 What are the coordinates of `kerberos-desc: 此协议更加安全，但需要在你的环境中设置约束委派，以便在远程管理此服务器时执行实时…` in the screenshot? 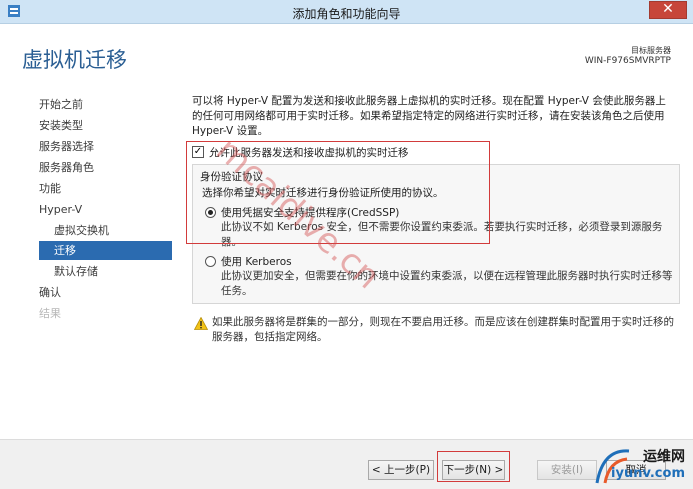 It's located at (447, 283).